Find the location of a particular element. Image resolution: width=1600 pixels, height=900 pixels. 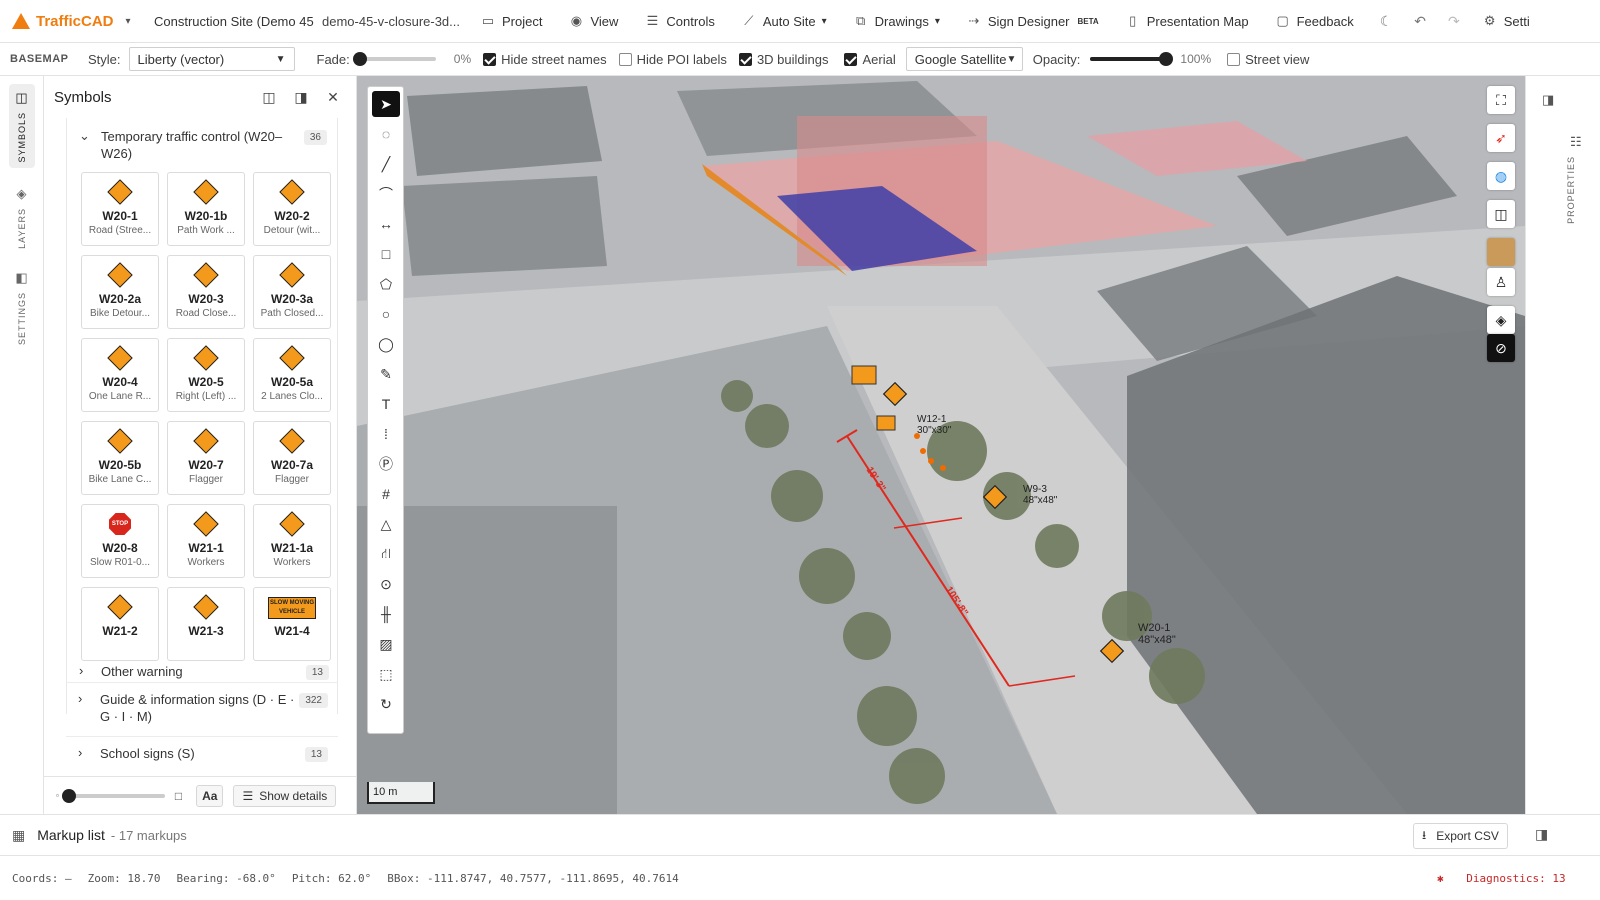

street-view-checkbox is located at coordinates (1234, 59).